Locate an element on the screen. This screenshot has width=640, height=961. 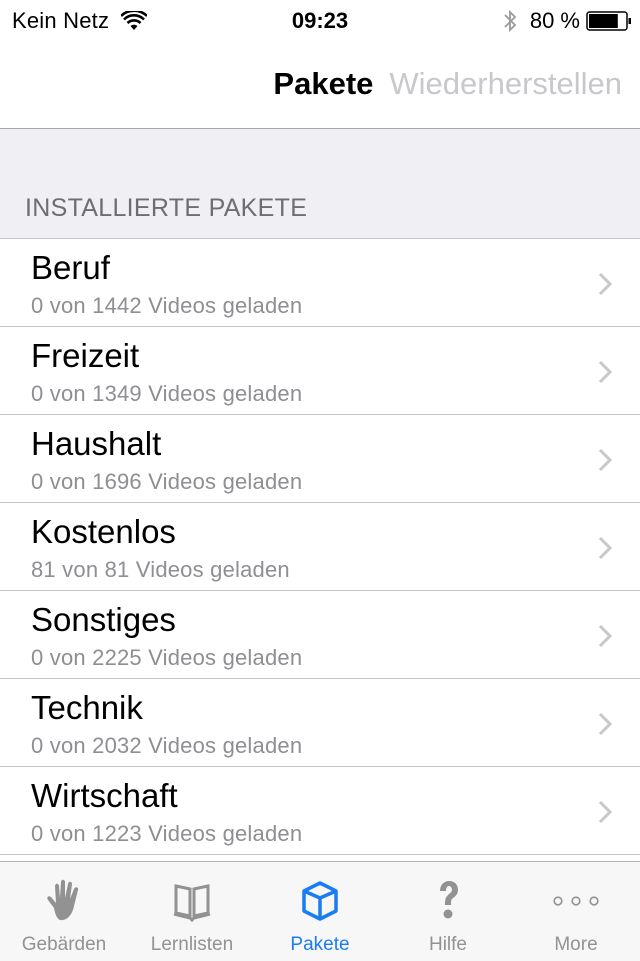
tab-label: Gebärden is located at coordinates (64, 944).